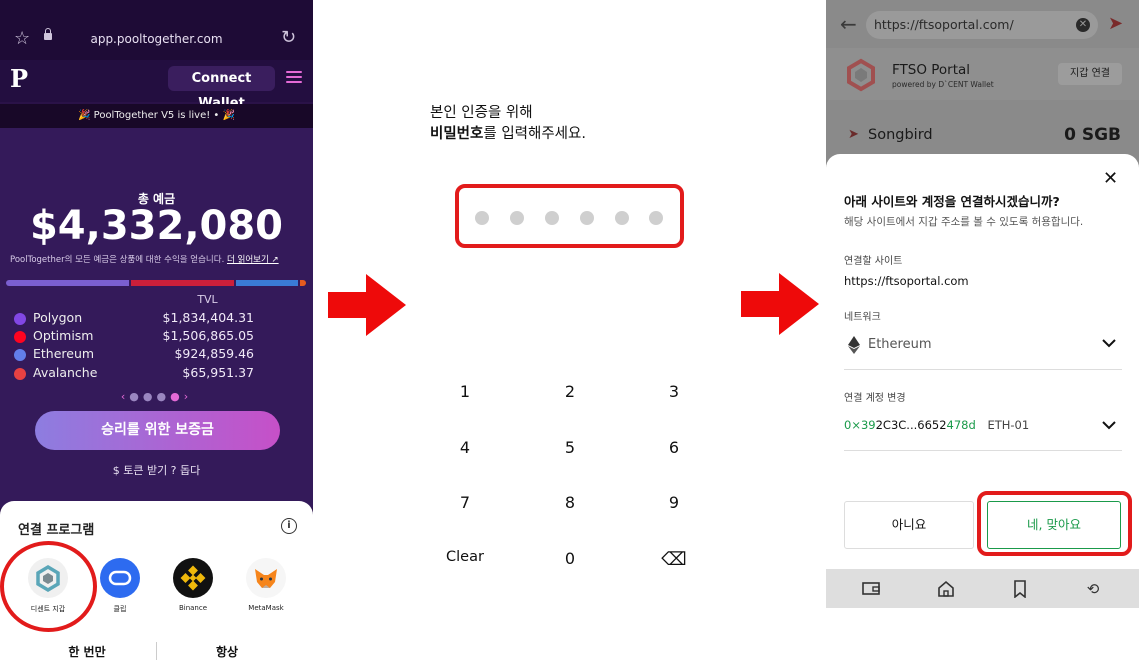  Describe the element at coordinates (570, 502) in the screenshot. I see `key-8: 8` at that location.